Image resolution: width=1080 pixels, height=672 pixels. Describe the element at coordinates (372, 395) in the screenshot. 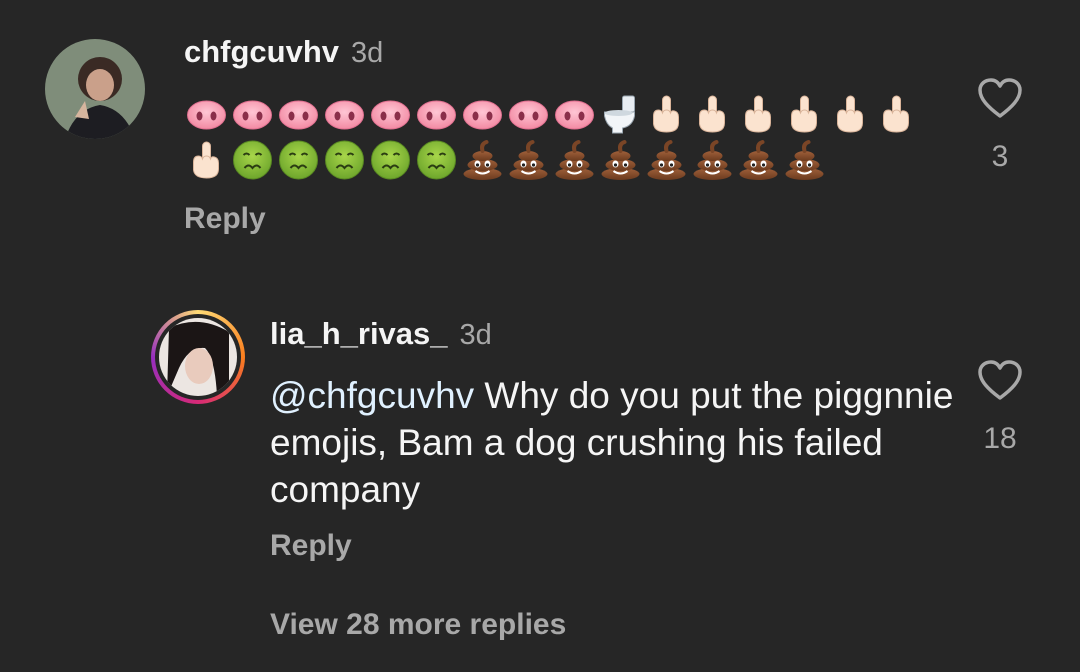

I see `mention-link: @chfgcuvhv` at that location.